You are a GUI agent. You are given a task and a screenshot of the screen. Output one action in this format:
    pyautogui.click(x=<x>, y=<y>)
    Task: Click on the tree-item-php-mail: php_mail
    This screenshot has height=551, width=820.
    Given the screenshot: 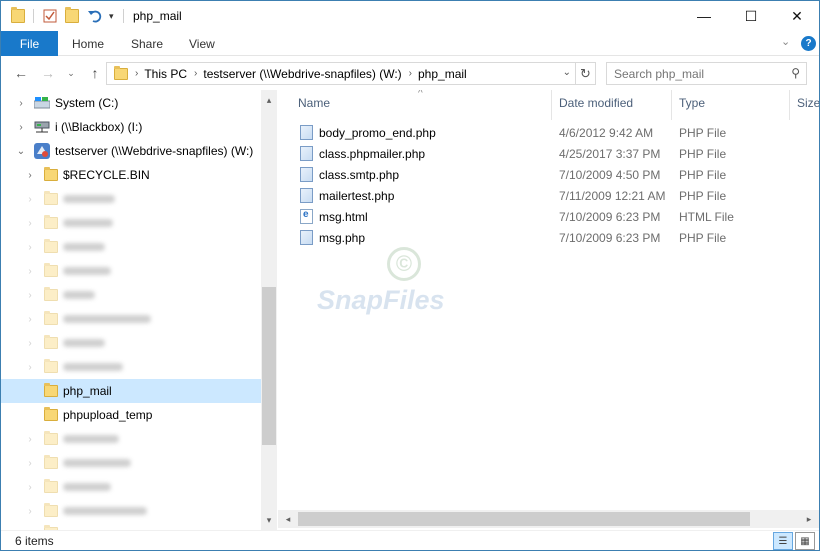 What is the action you would take?
    pyautogui.click(x=131, y=391)
    